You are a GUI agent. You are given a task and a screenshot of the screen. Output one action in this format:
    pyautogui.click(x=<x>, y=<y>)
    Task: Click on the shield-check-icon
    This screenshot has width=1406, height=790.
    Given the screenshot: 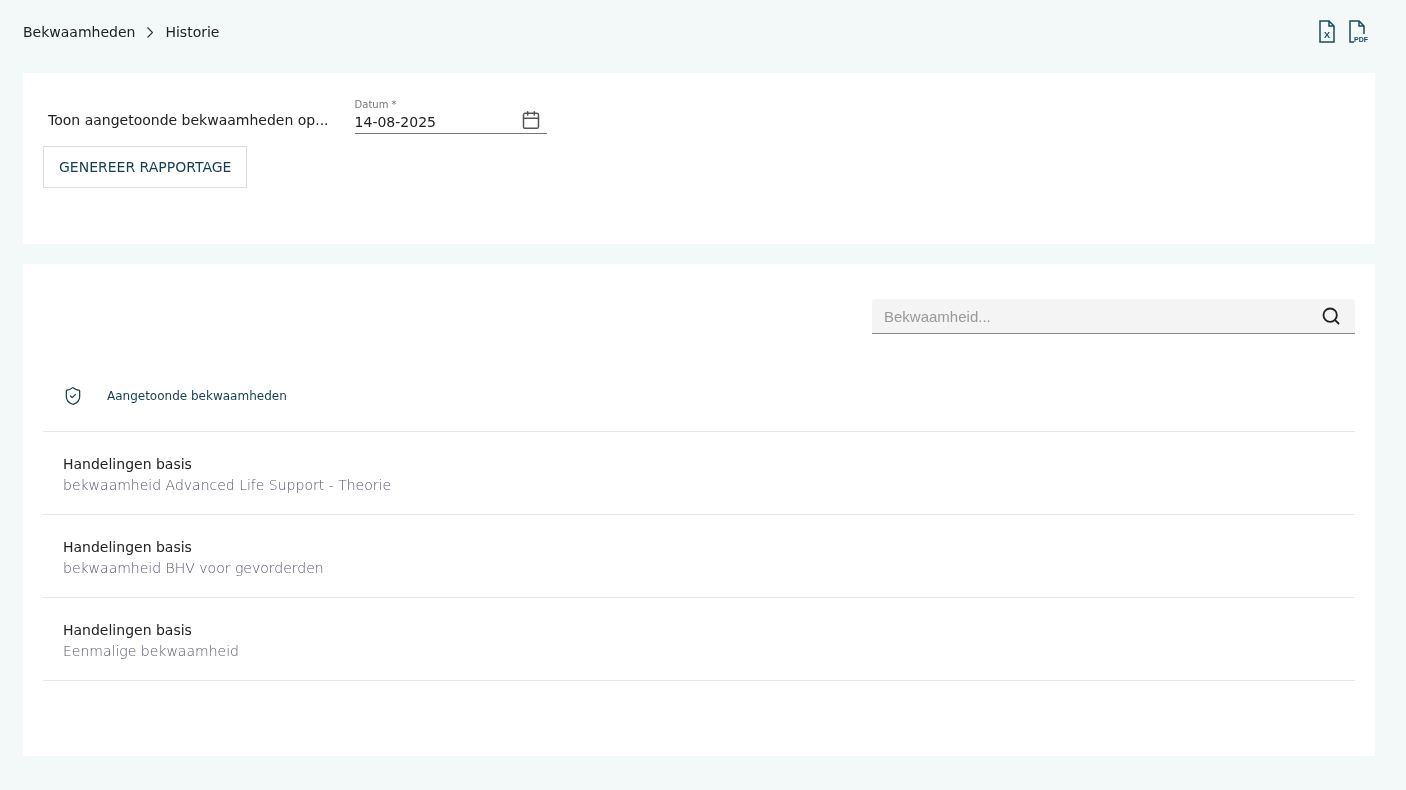 What is the action you would take?
    pyautogui.click(x=73, y=396)
    